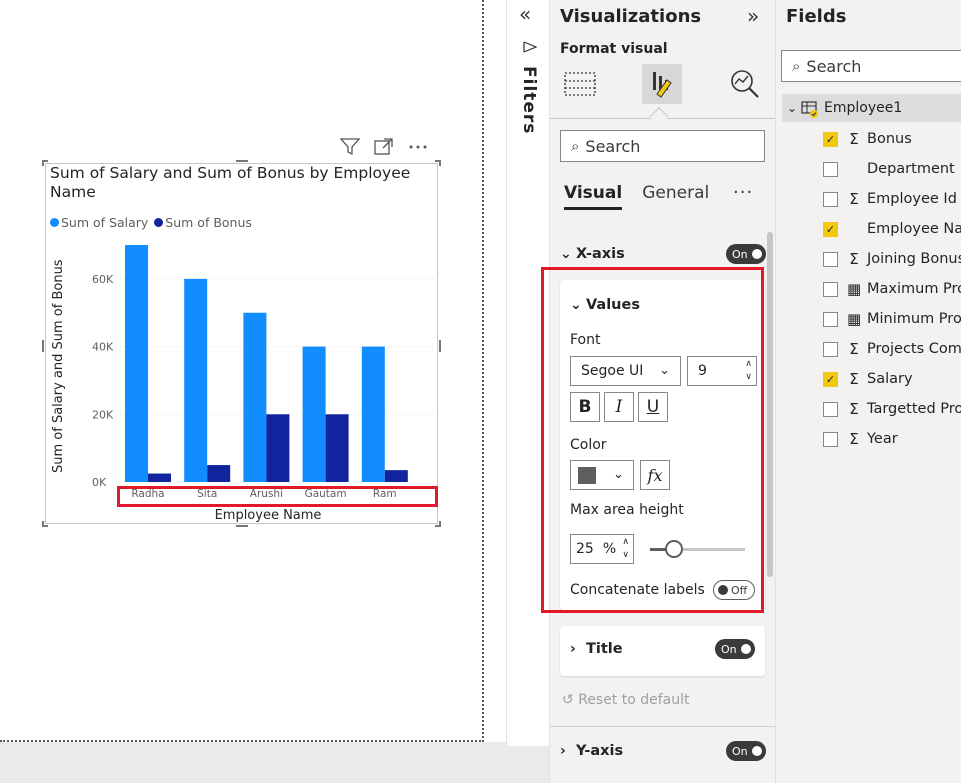 The image size is (961, 783). What do you see at coordinates (663, 254) in the screenshot?
I see `section-xaxis: ⌄ X-axis On` at bounding box center [663, 254].